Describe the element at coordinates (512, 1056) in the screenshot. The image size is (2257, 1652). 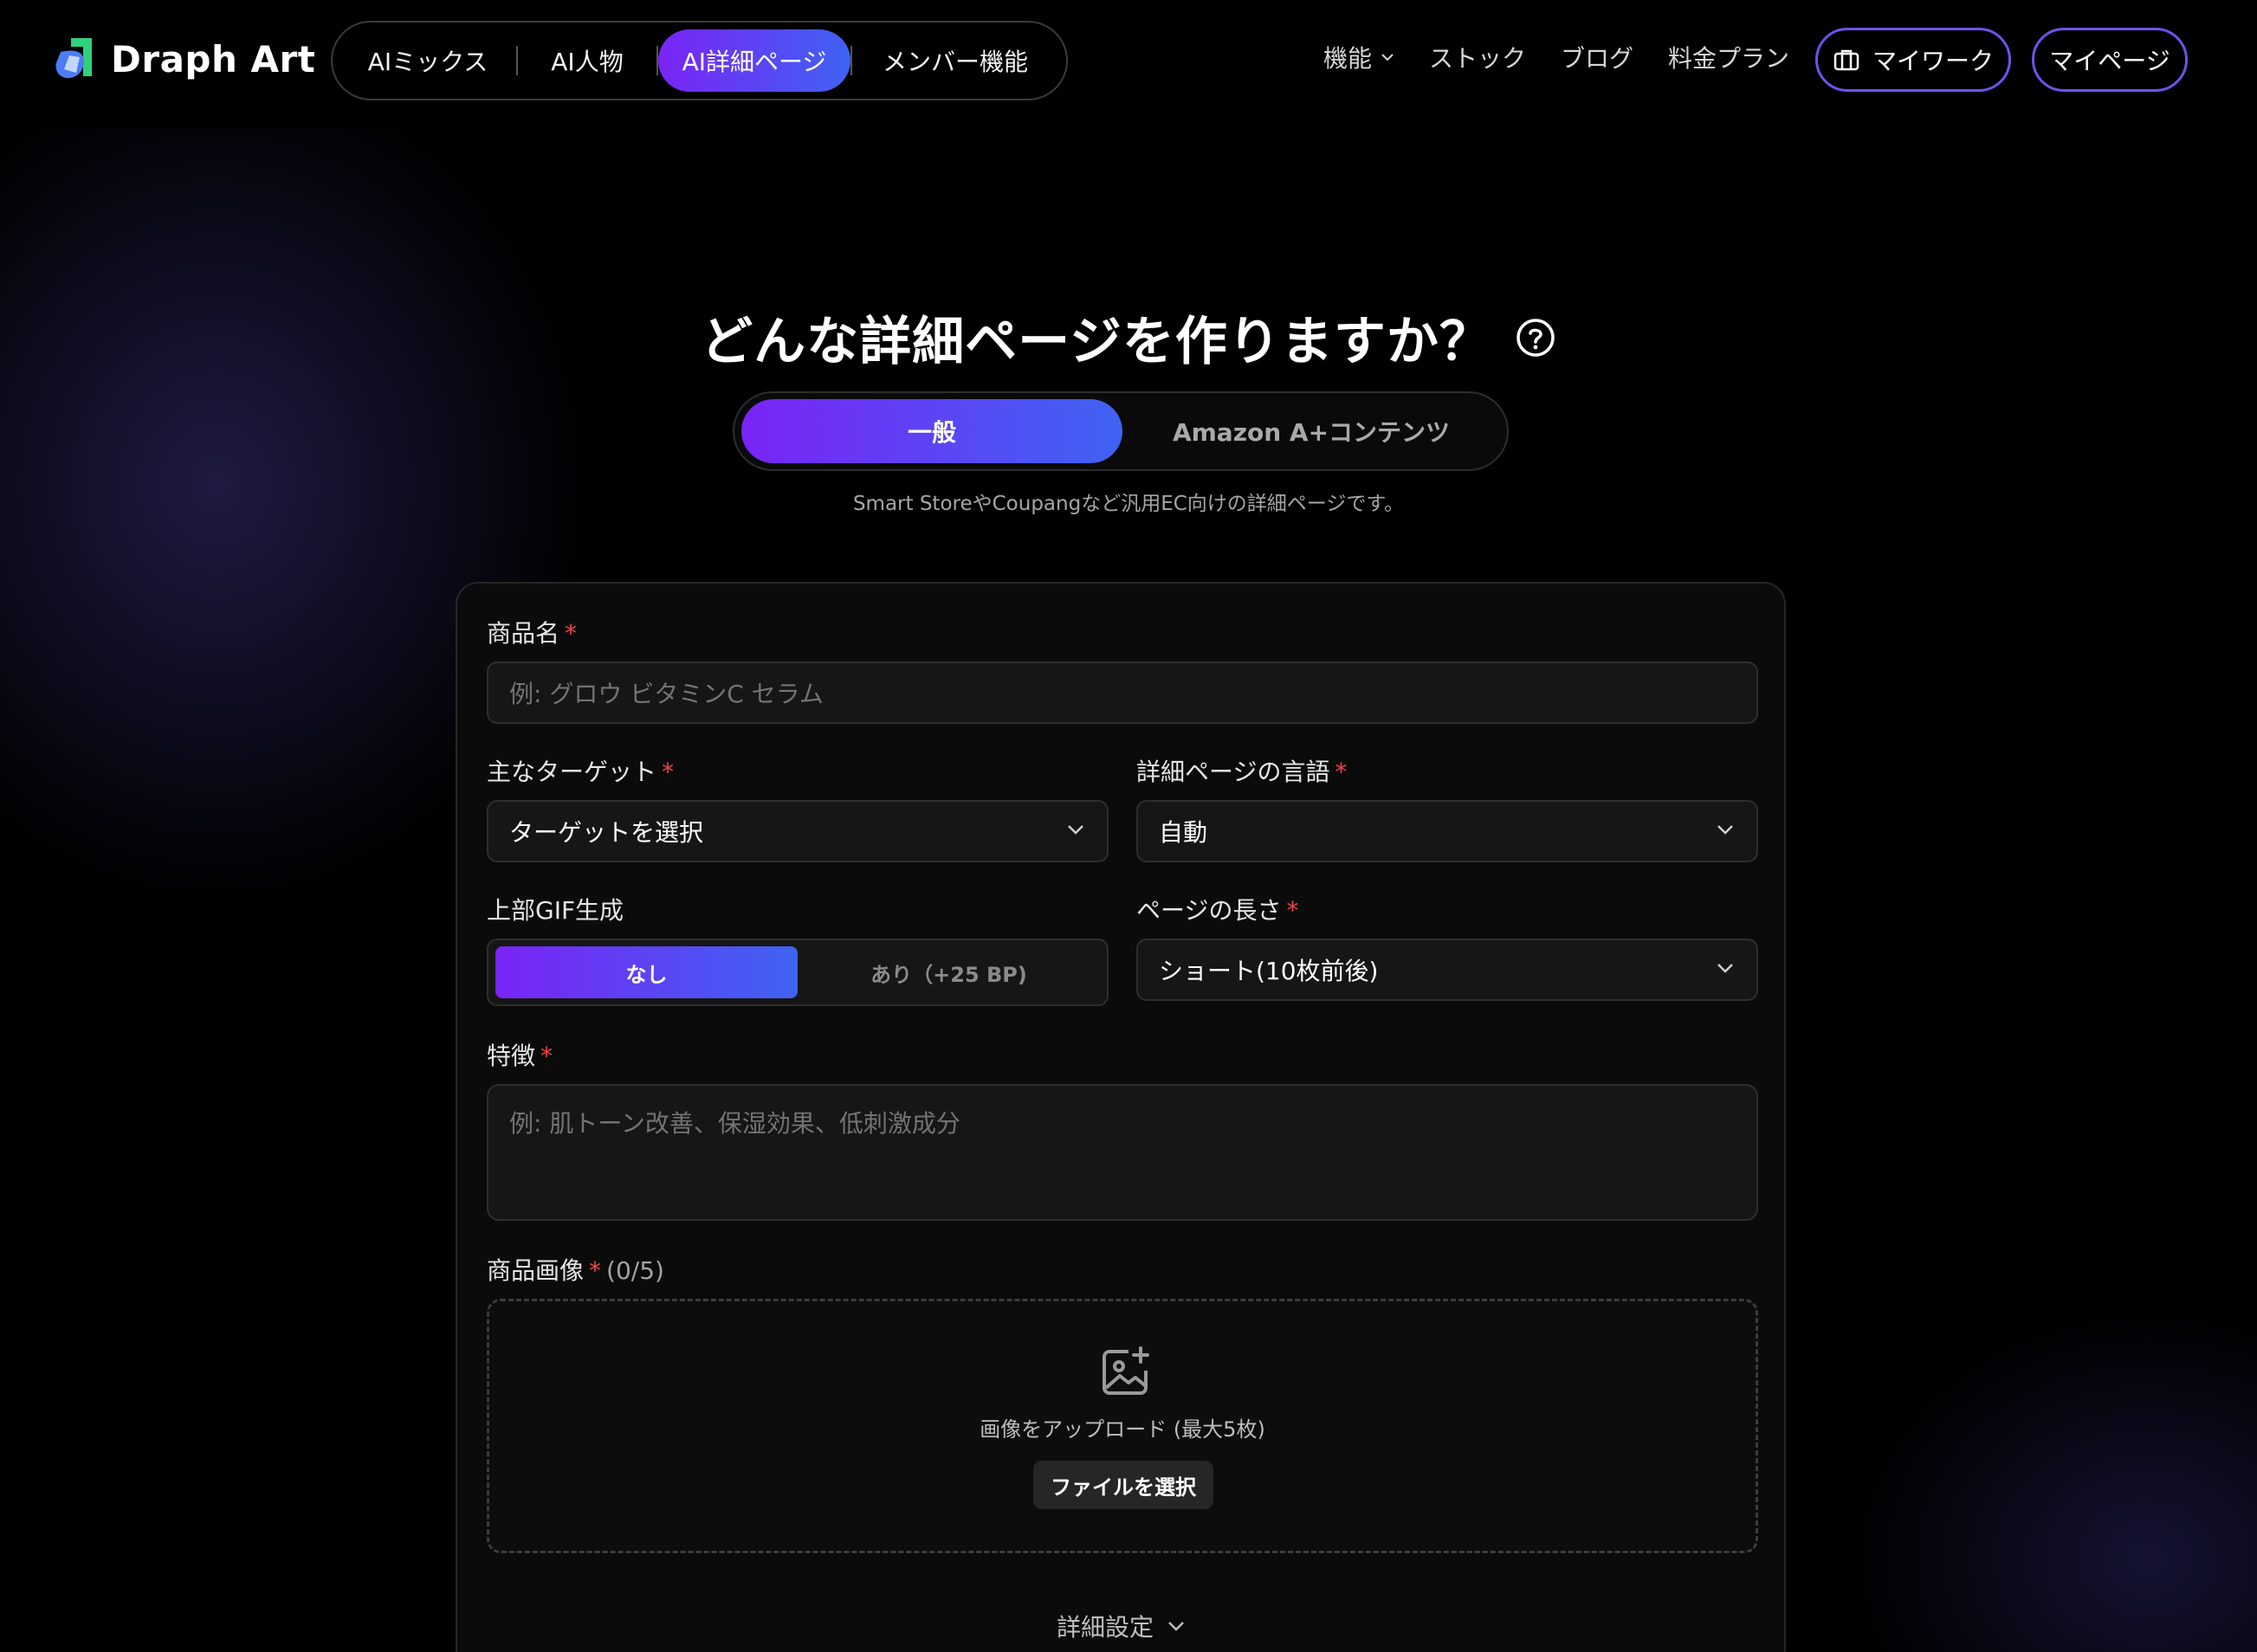
I see `features-label-text: 特徴` at that location.